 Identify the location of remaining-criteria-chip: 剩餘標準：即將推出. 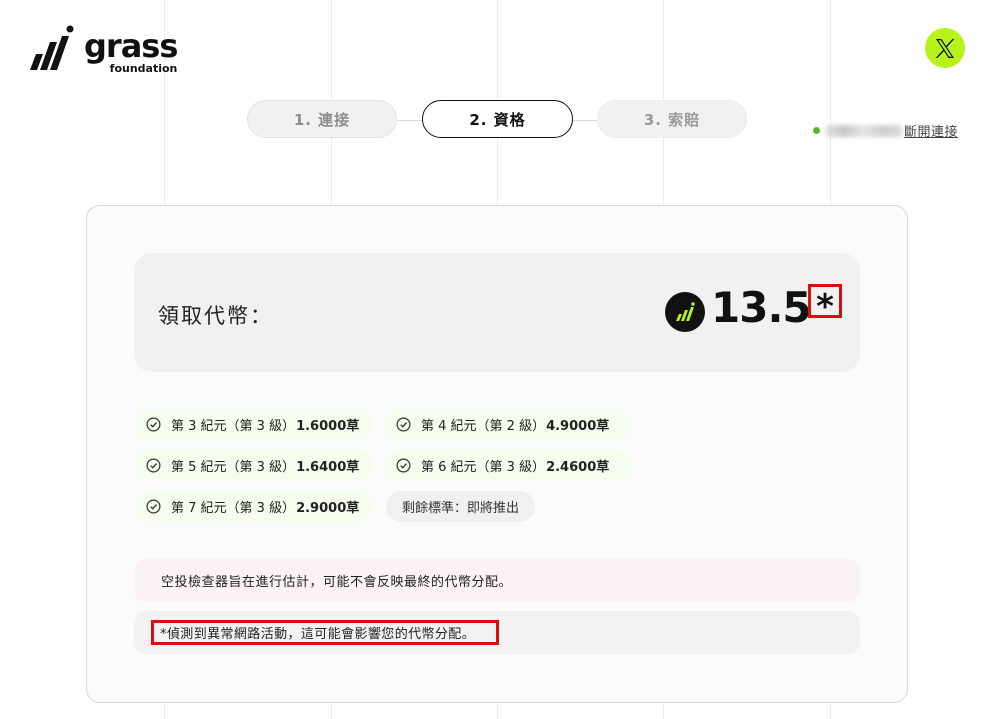
(461, 506).